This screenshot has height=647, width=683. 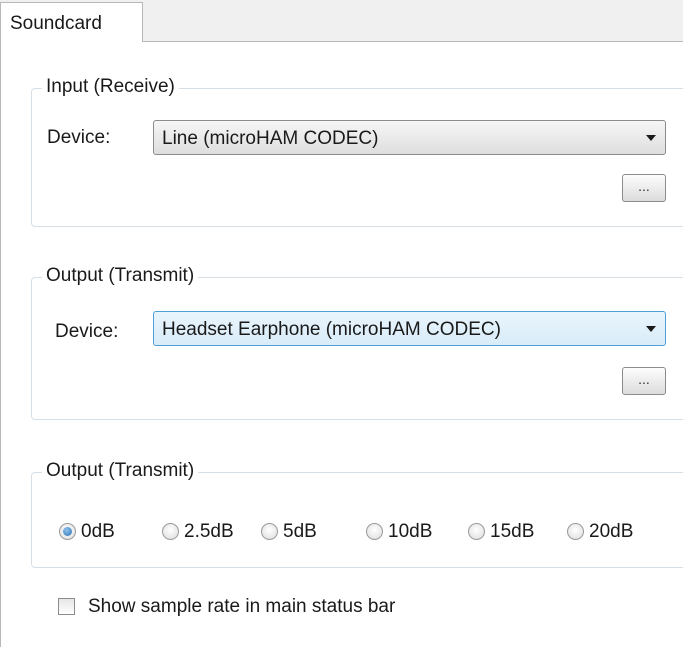 I want to click on output-group-title: Output (Transmit), so click(x=120, y=276).